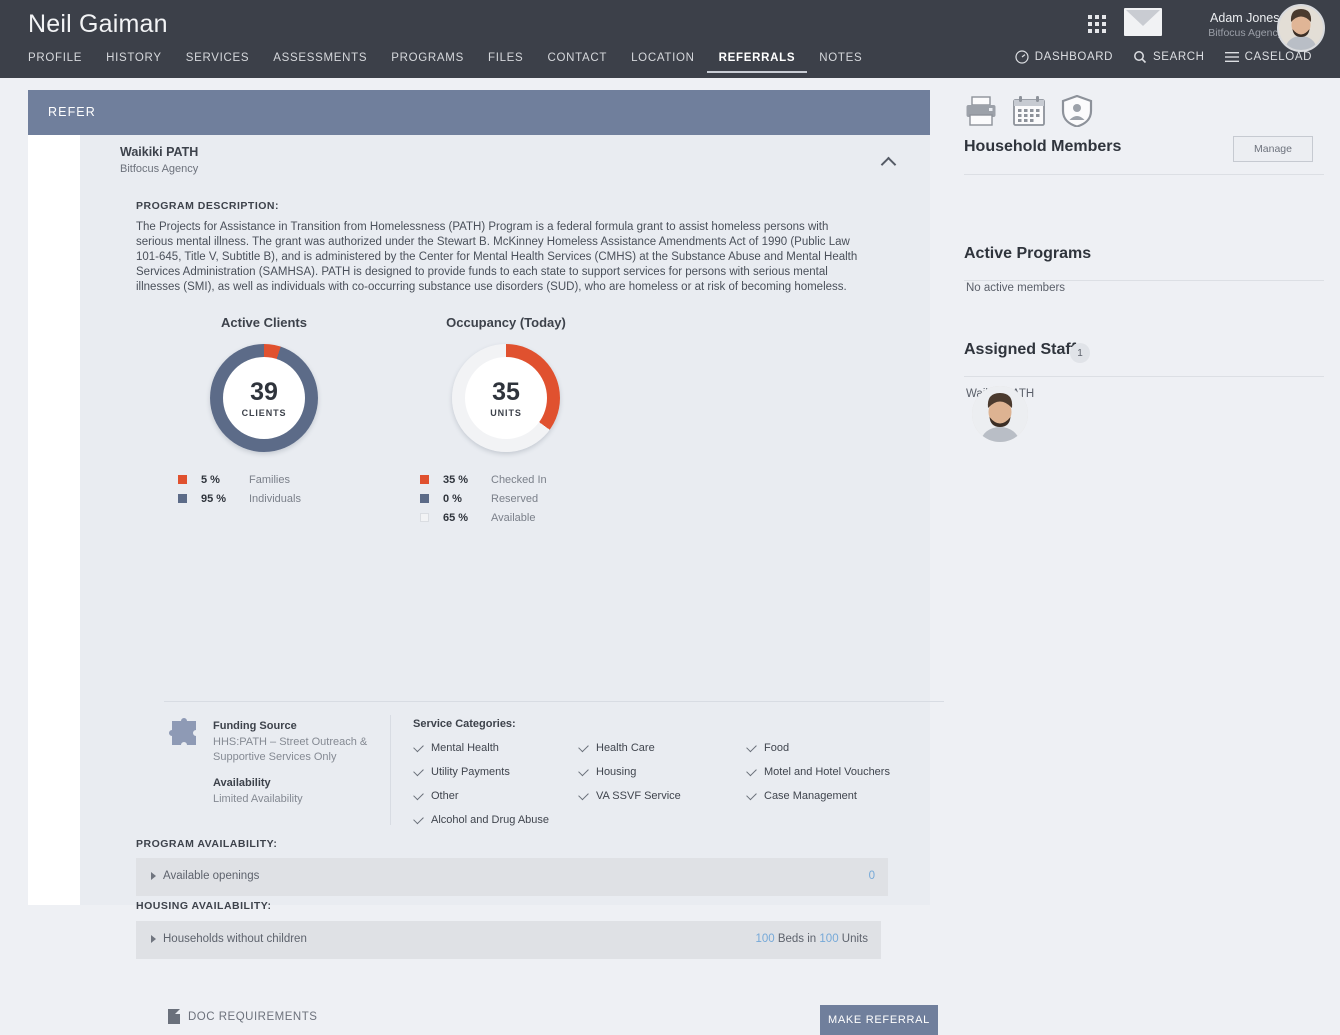 The image size is (1340, 1035). I want to click on user-info: Adam Jones, Bitfocus Agency, so click(1229, 25).